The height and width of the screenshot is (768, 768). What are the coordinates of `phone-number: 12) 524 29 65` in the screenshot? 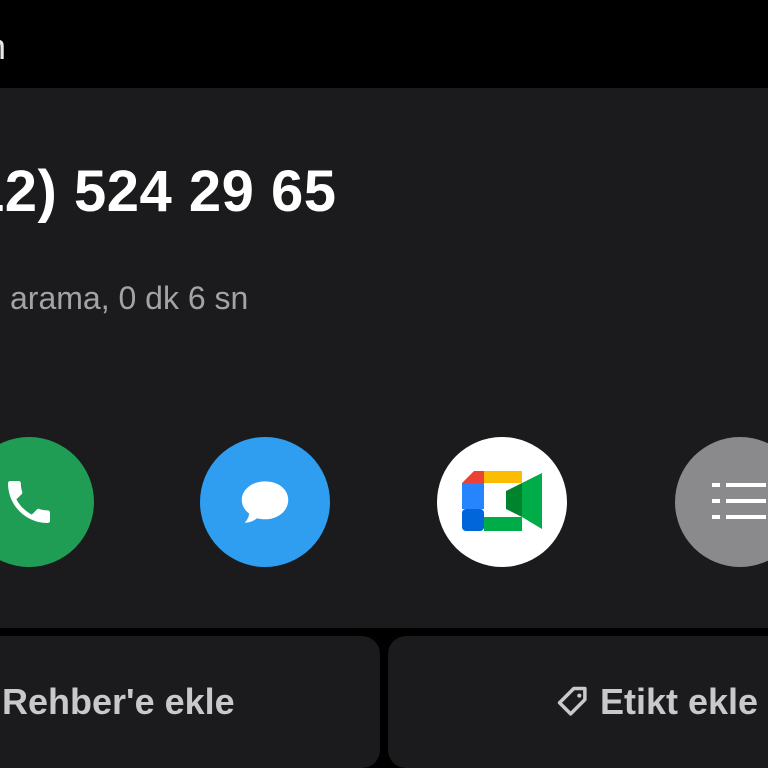 It's located at (168, 191).